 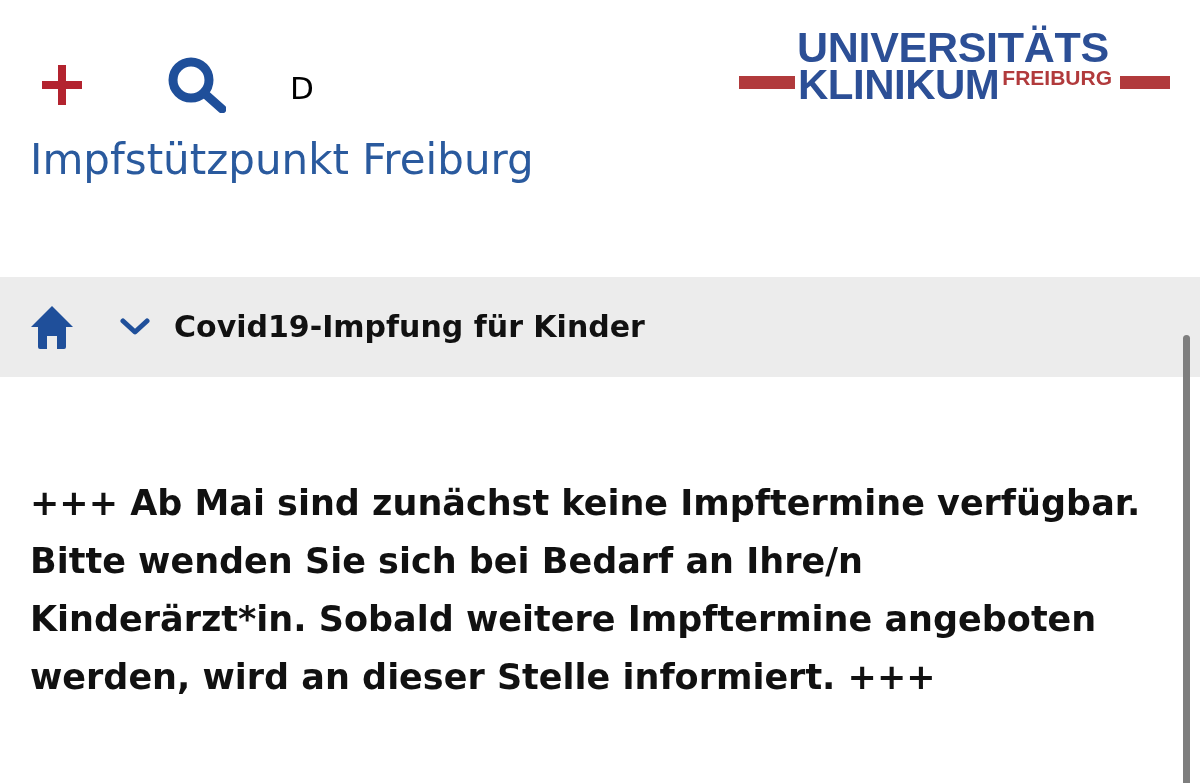 What do you see at coordinates (302, 88) in the screenshot?
I see `language-link: D` at bounding box center [302, 88].